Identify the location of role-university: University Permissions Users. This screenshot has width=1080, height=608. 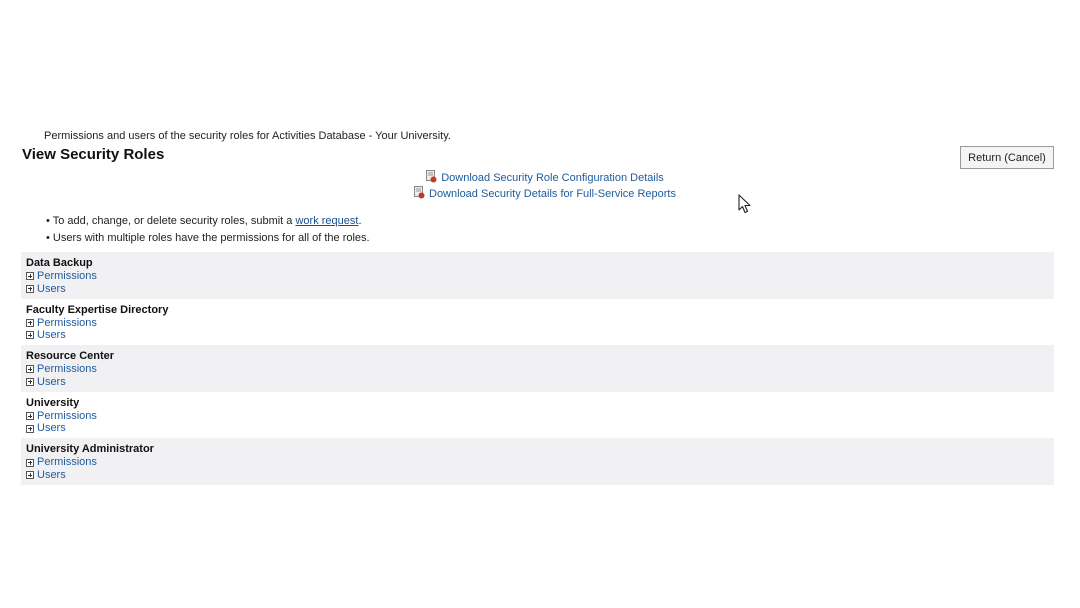
(537, 415).